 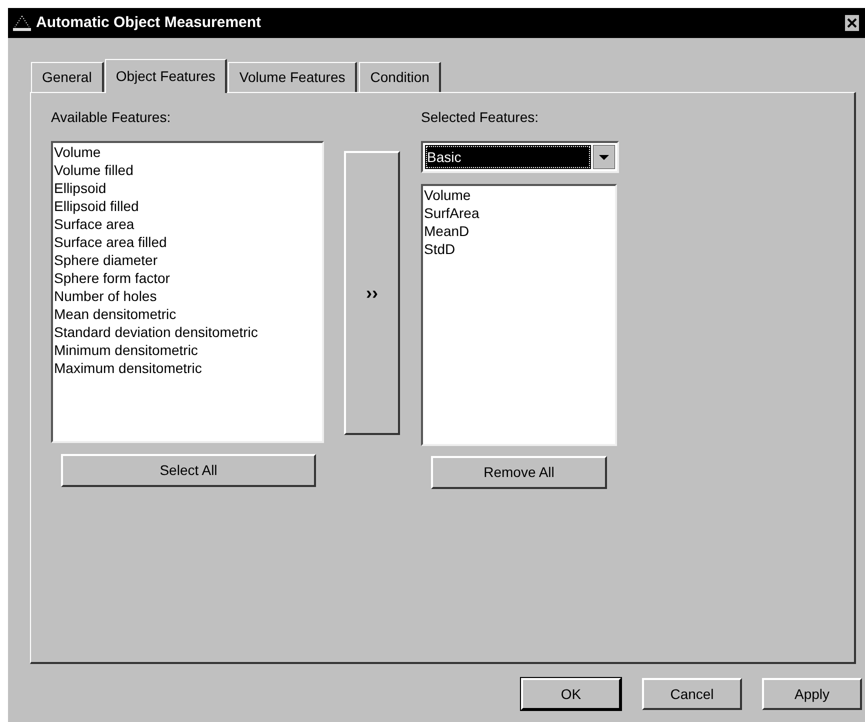 What do you see at coordinates (156, 332) in the screenshot?
I see `list-item: Standard deviation densitometric` at bounding box center [156, 332].